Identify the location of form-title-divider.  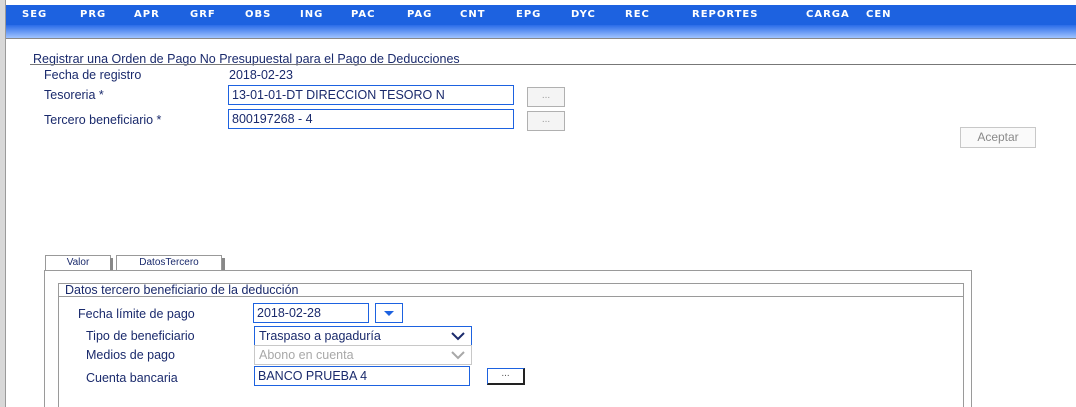
(553, 64).